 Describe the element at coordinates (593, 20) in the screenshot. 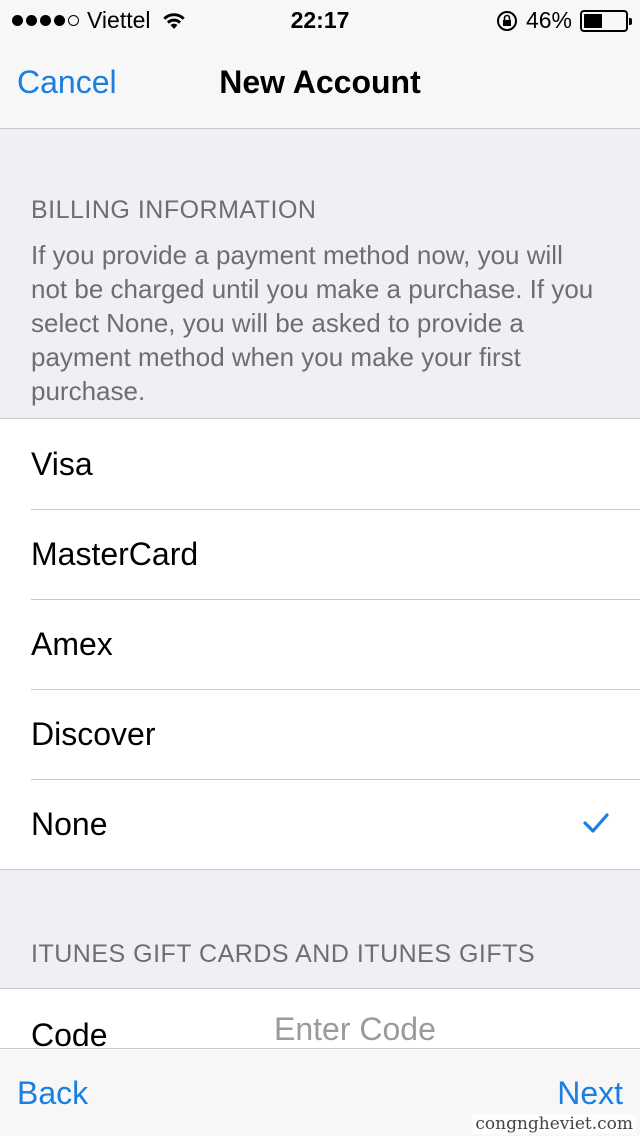

I see `battery-level` at that location.